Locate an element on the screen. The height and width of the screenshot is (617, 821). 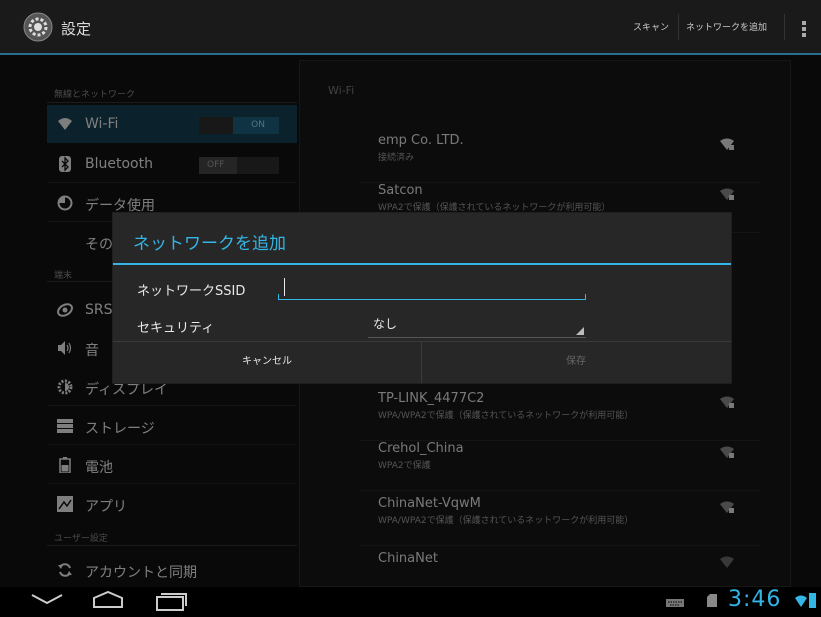
settings-gear-icon is located at coordinates (38, 27).